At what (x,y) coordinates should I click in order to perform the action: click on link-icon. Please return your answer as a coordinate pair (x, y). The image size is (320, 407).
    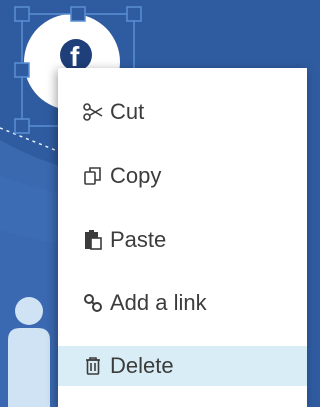
    Looking at the image, I should click on (93, 303).